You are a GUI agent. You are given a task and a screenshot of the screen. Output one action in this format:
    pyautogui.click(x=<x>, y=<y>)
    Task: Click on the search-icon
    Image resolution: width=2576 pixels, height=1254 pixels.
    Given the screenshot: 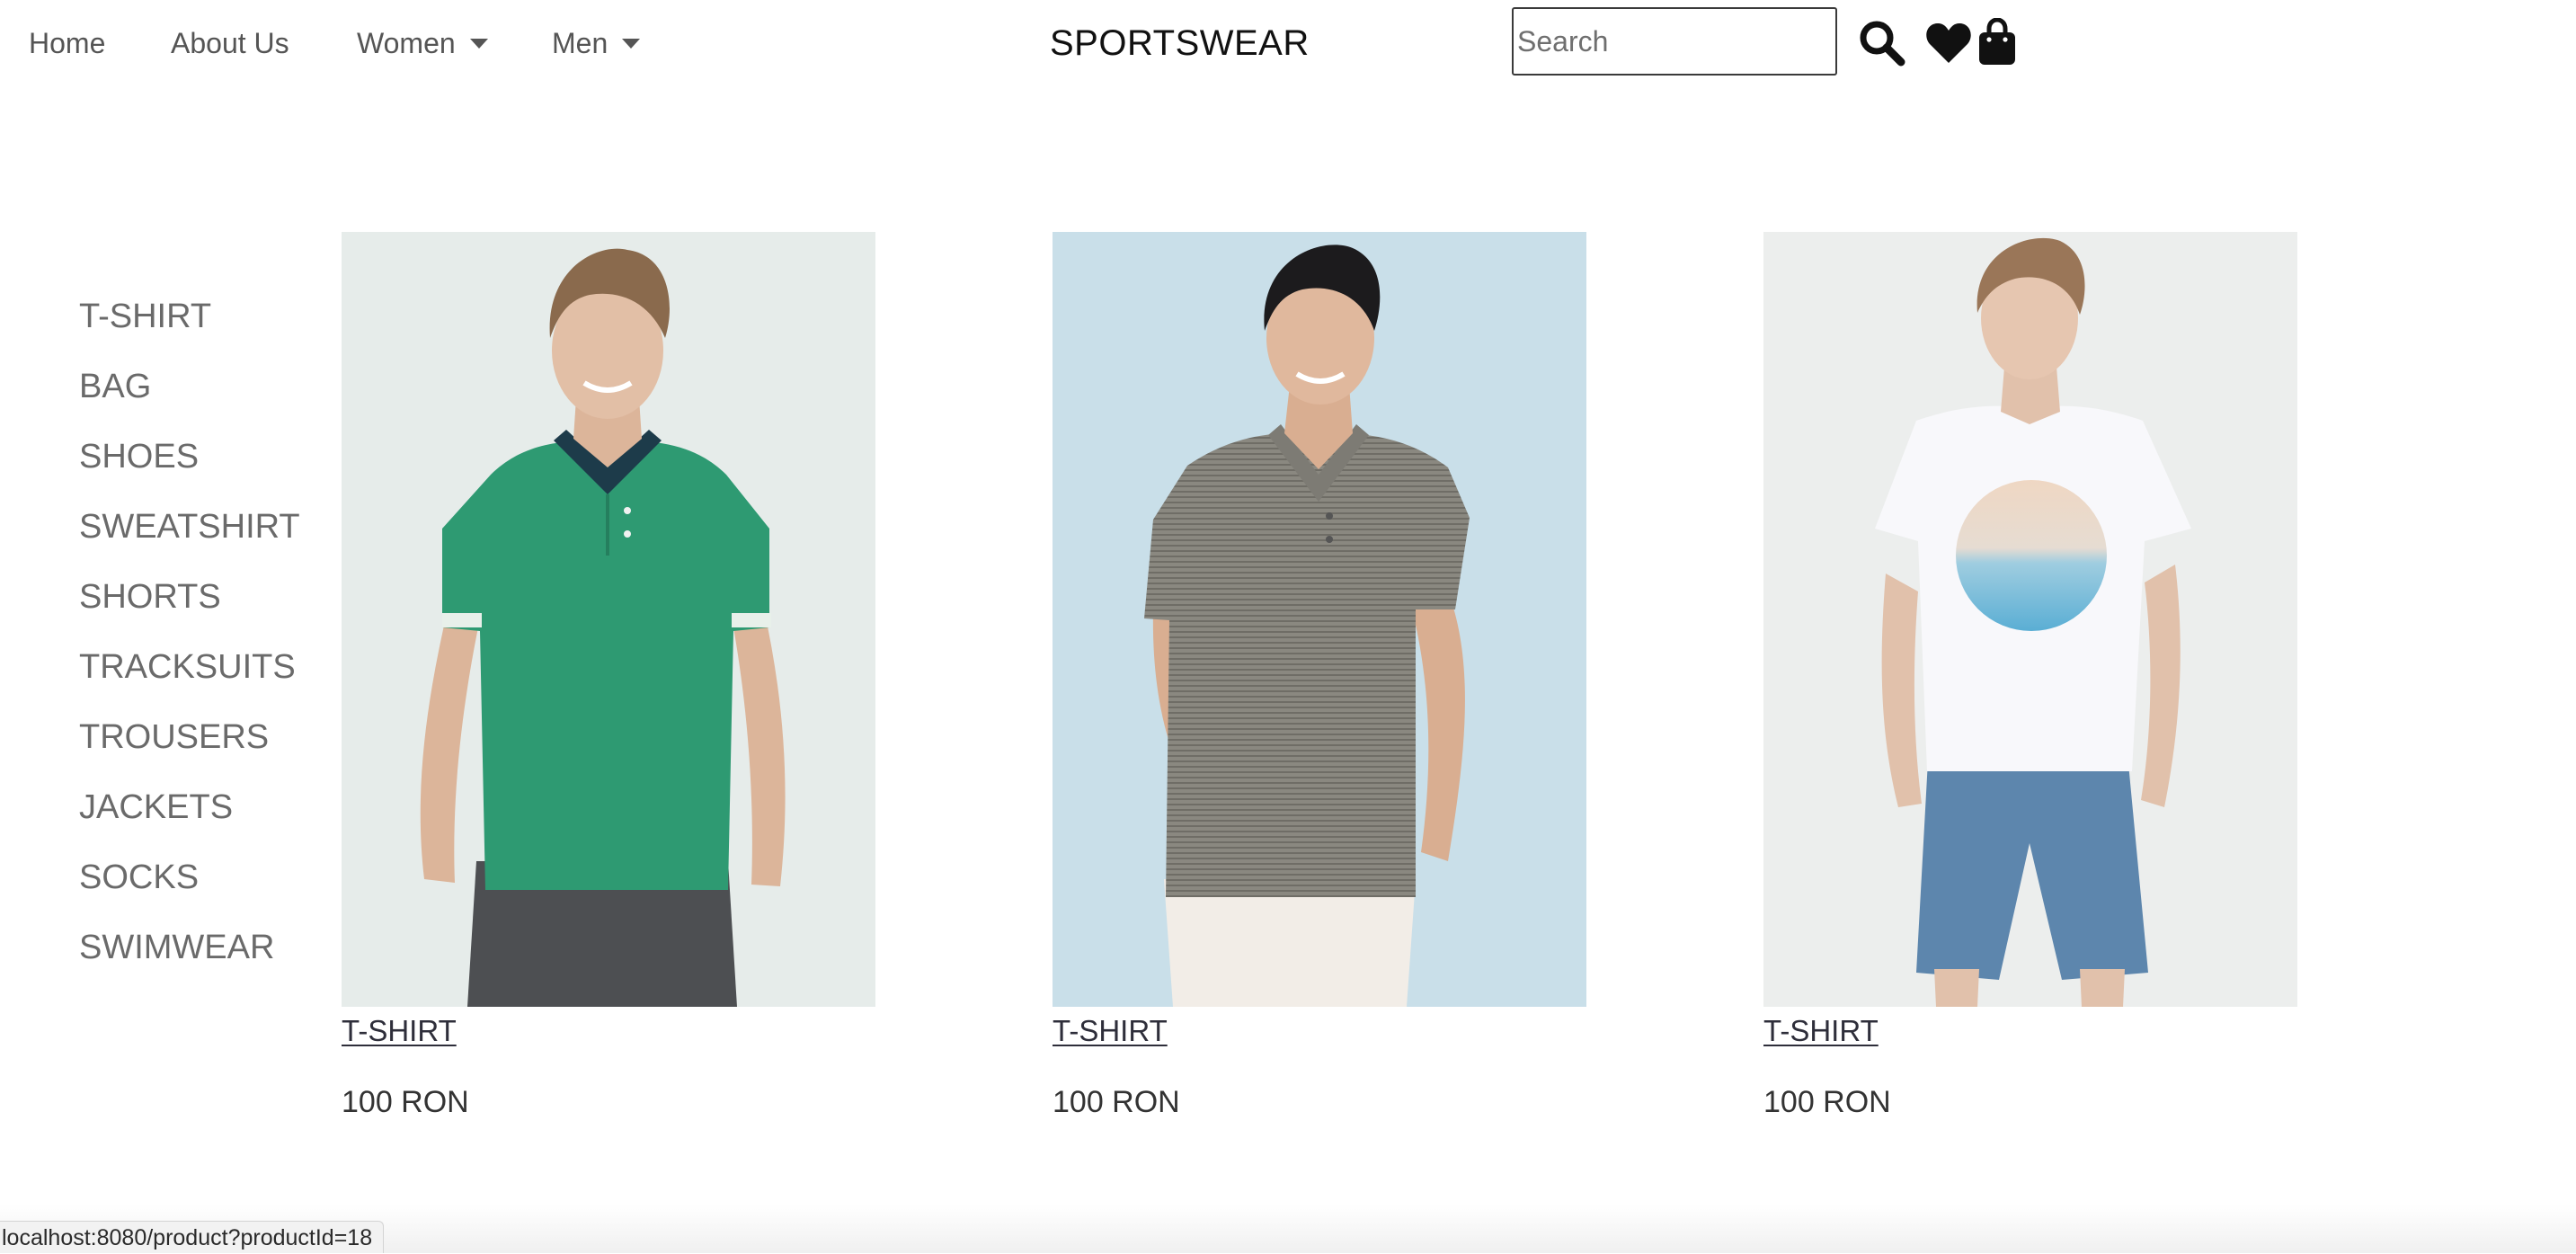 What is the action you would take?
    pyautogui.click(x=1881, y=42)
    